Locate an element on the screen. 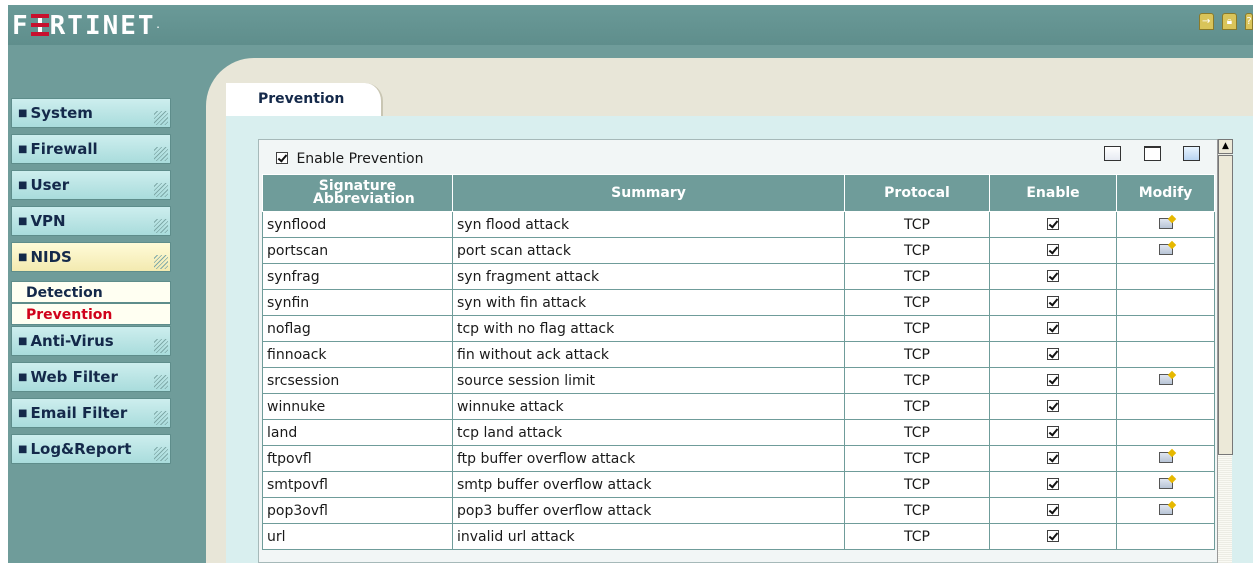 The height and width of the screenshot is (563, 1253). signature-cell: synfin is located at coordinates (357, 302).